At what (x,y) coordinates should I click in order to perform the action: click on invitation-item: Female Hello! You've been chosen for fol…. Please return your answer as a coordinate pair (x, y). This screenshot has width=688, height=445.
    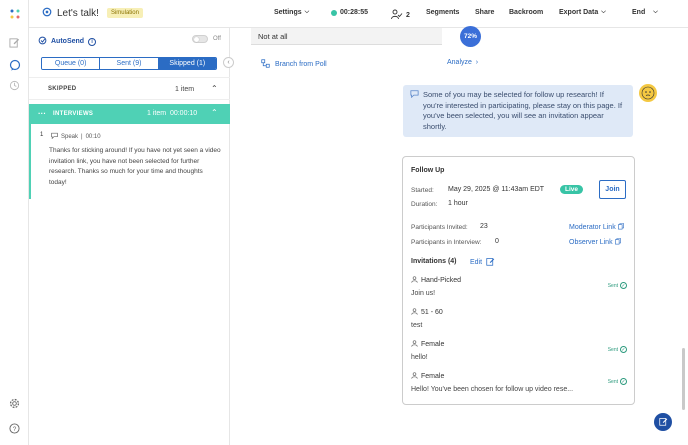
    Looking at the image, I should click on (519, 382).